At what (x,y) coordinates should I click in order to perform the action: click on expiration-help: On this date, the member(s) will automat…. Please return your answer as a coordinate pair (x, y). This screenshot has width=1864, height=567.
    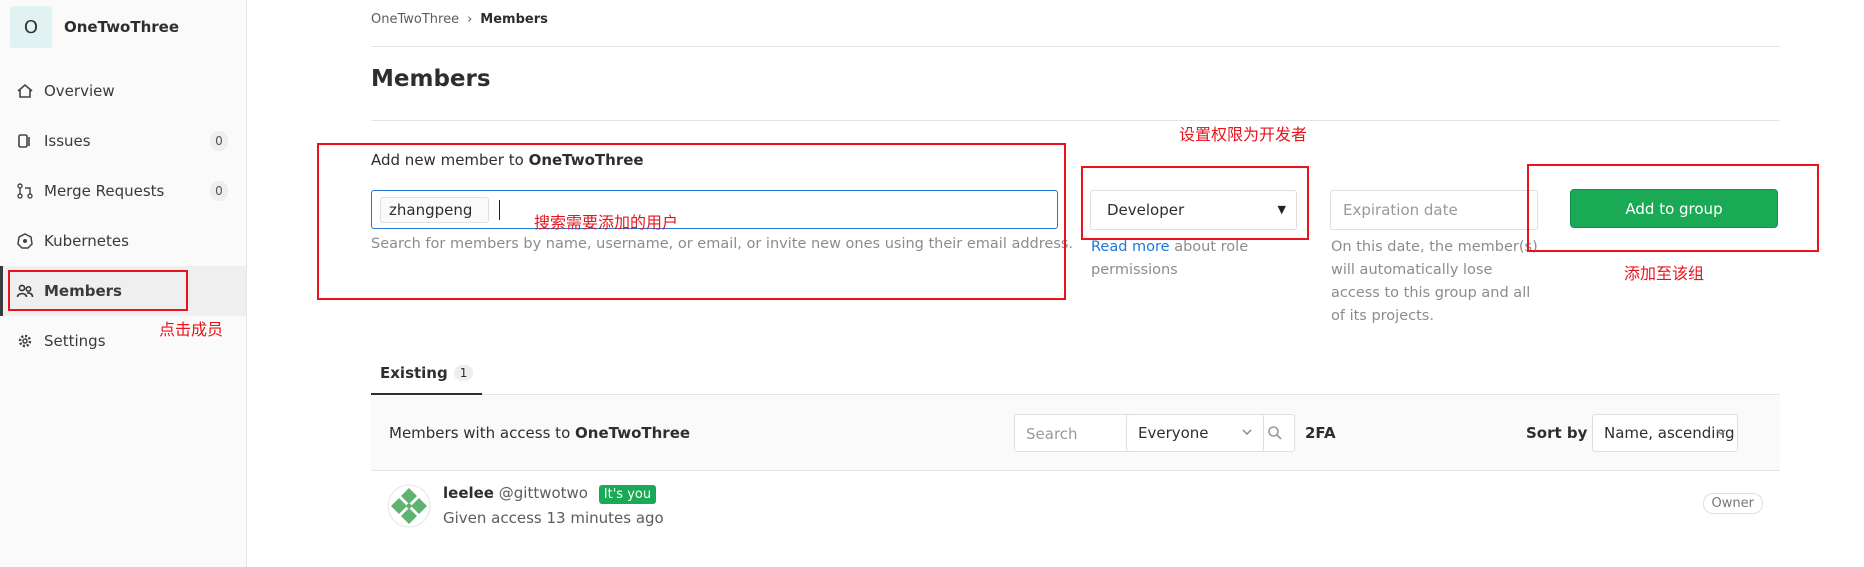
    Looking at the image, I should click on (1434, 281).